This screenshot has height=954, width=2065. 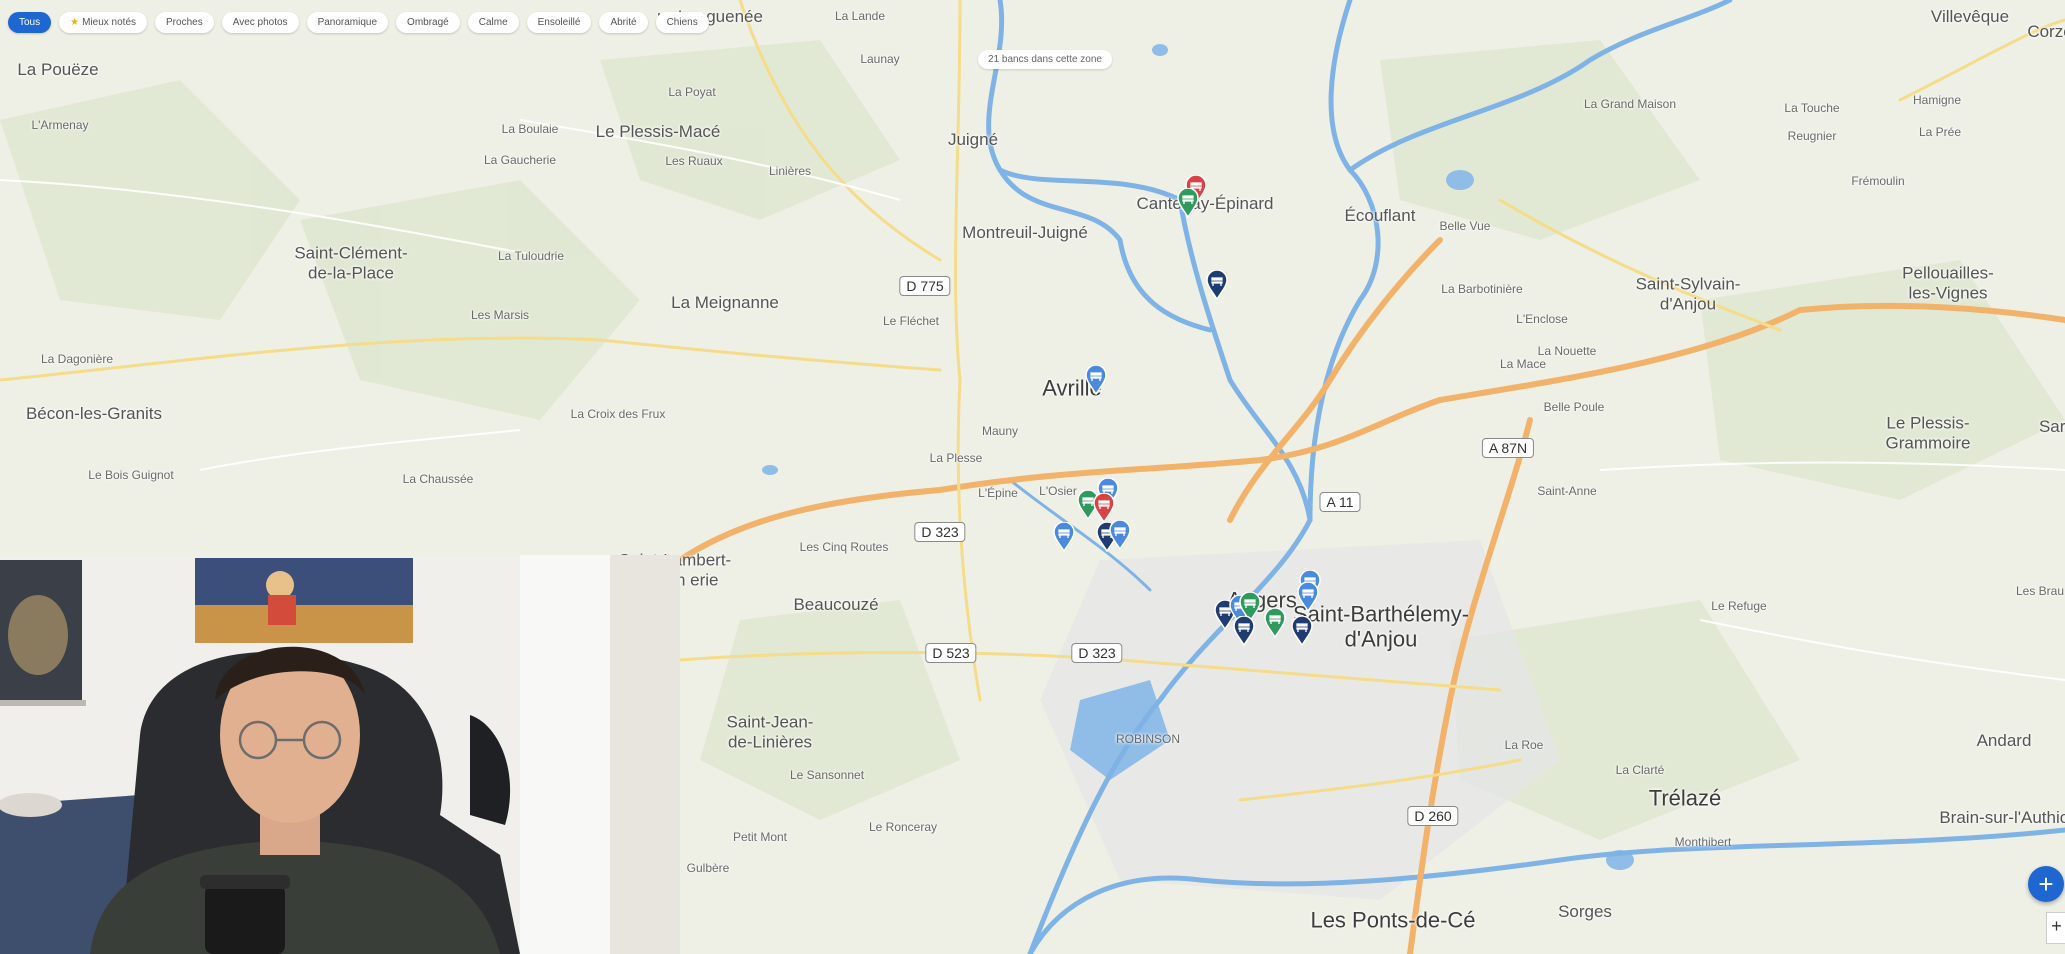 I want to click on place-label: La Lande, so click(x=860, y=16).